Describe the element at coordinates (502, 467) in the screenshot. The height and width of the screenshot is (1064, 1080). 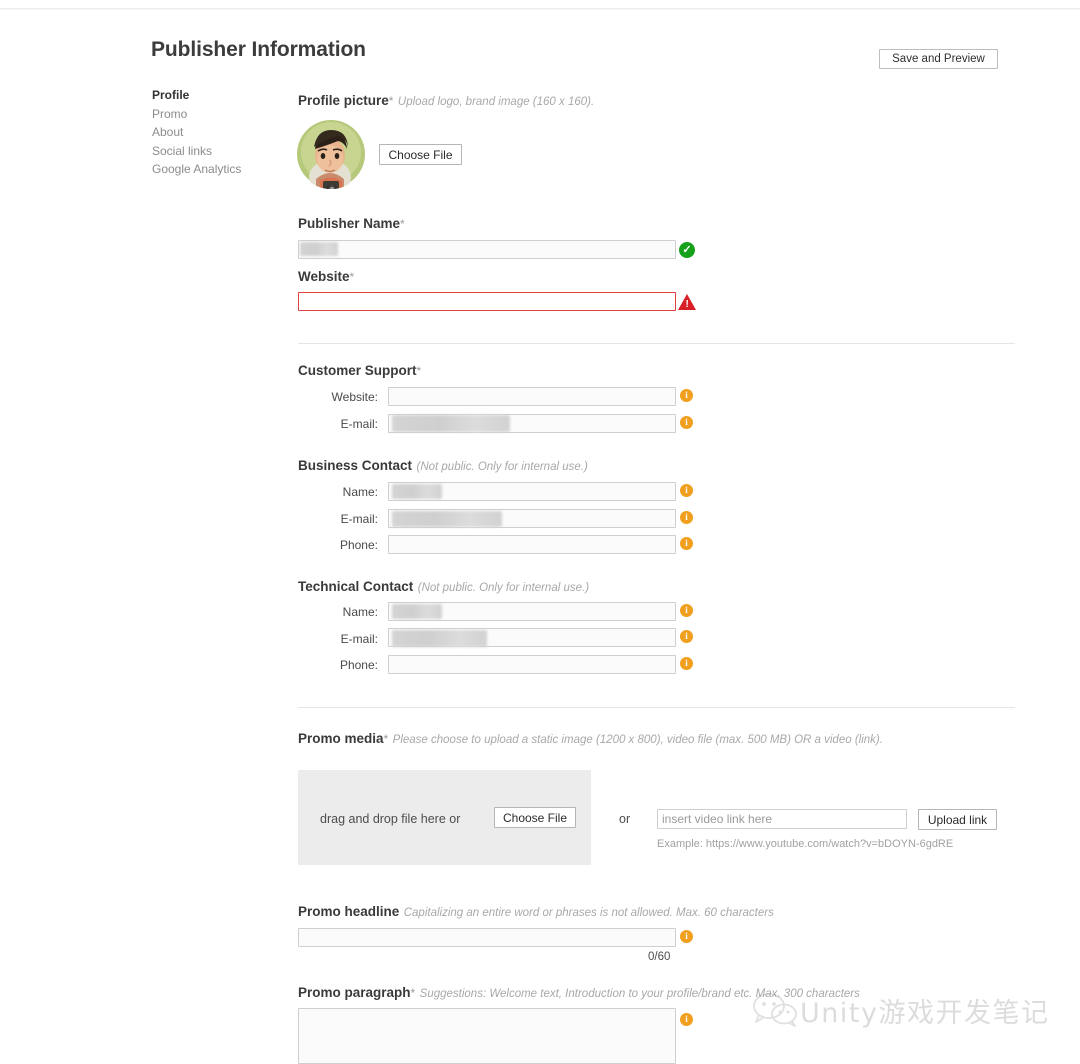
I see `business-contact-hint: (Not public. Only for internal use.)` at that location.